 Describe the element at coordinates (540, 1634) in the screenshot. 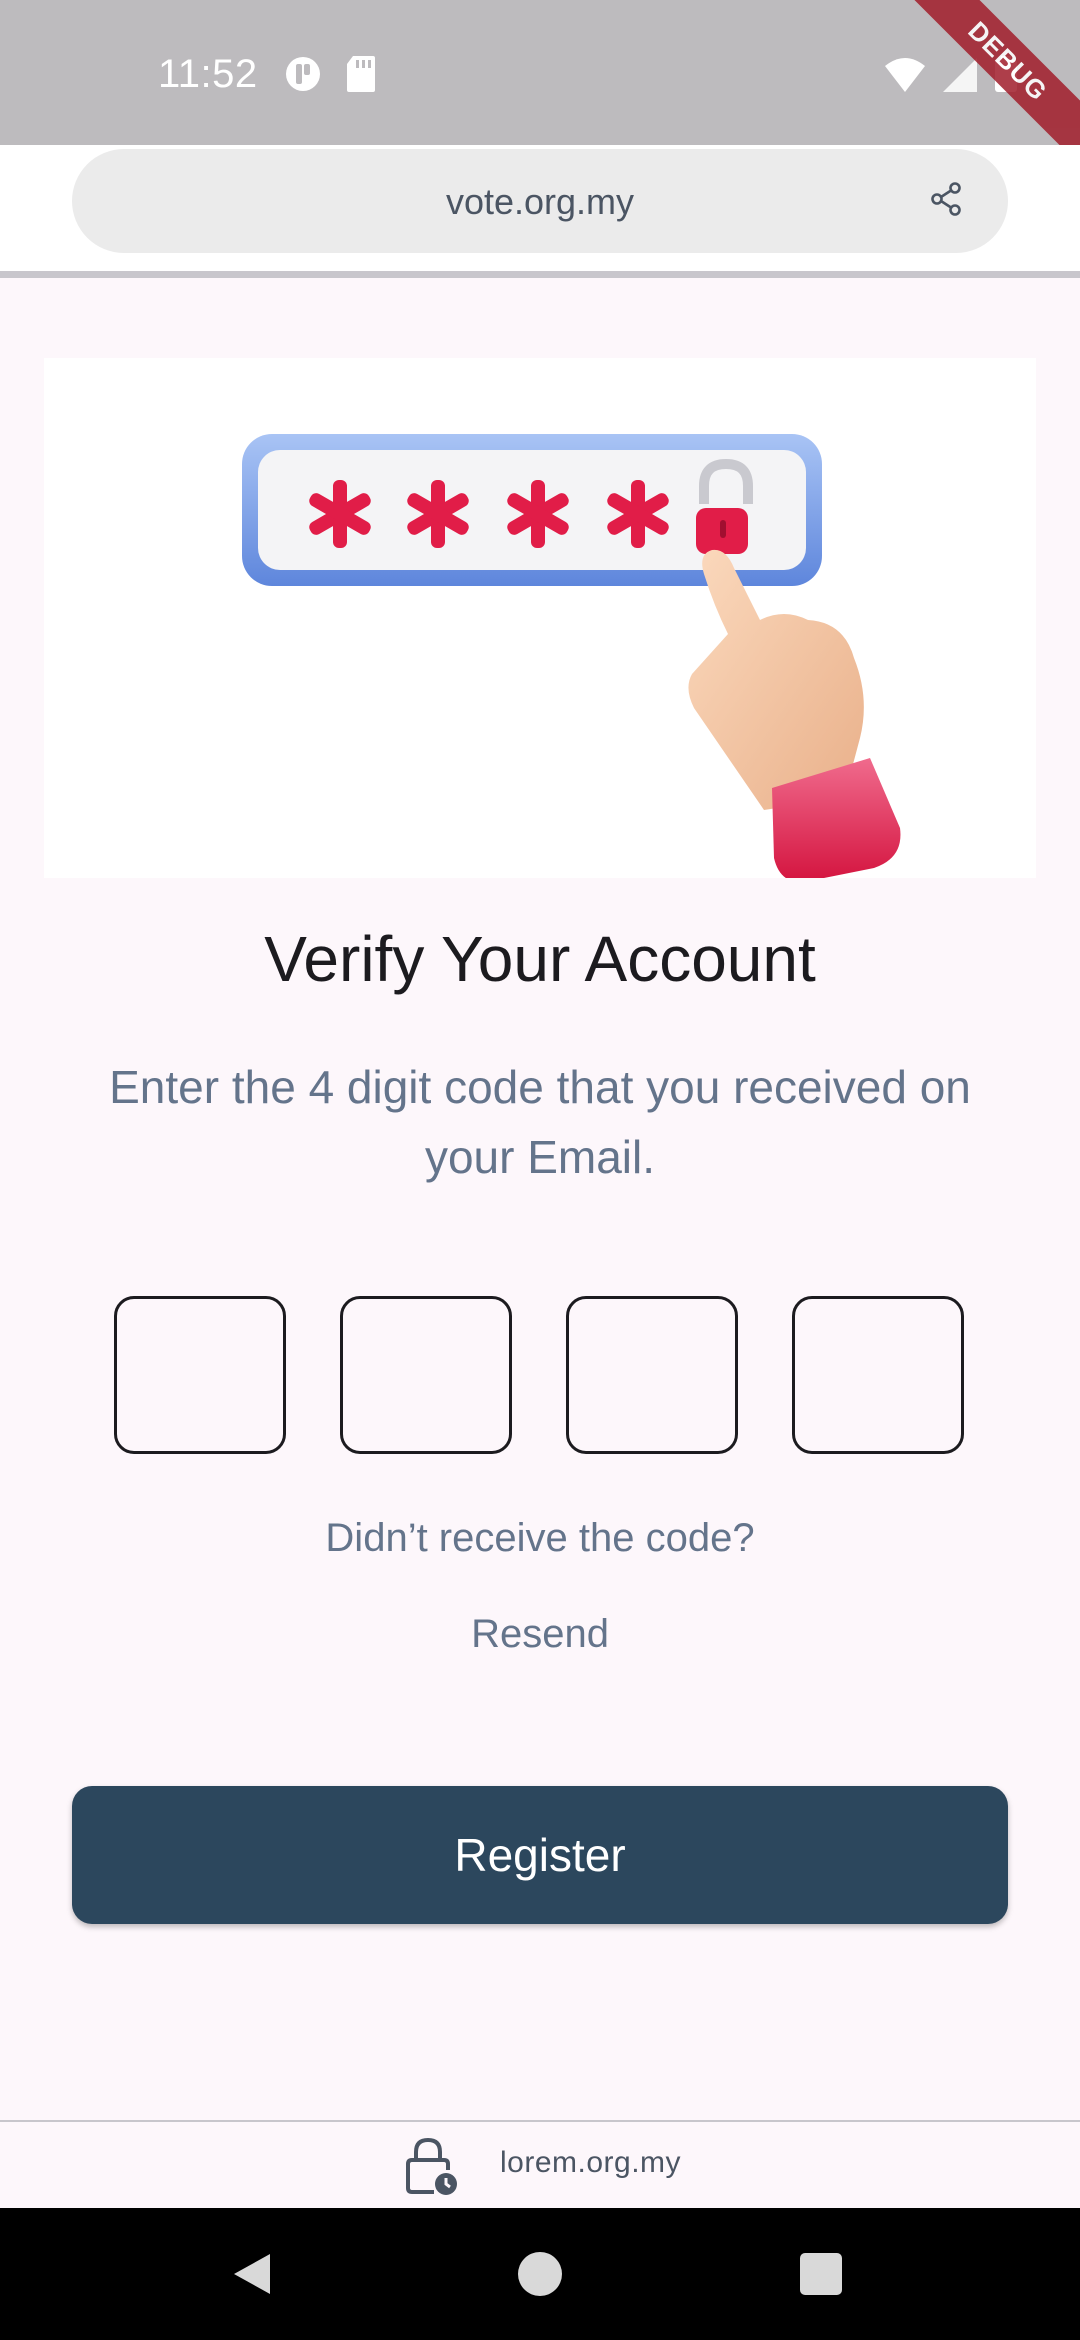

I see `resend-link: Resend` at that location.